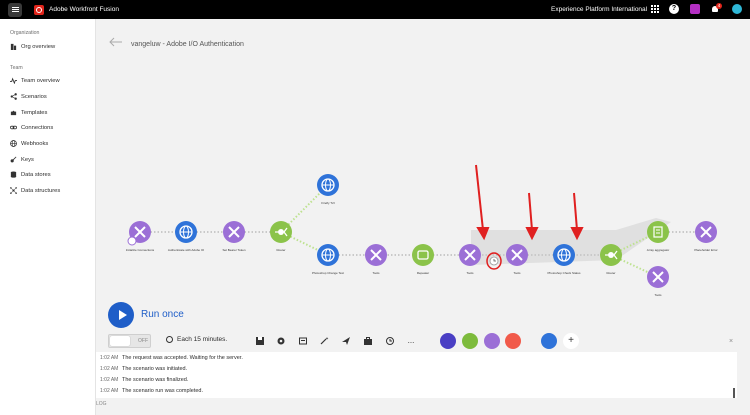 The width and height of the screenshot is (750, 415). Describe the element at coordinates (737, 9) in the screenshot. I see `avatar` at that location.